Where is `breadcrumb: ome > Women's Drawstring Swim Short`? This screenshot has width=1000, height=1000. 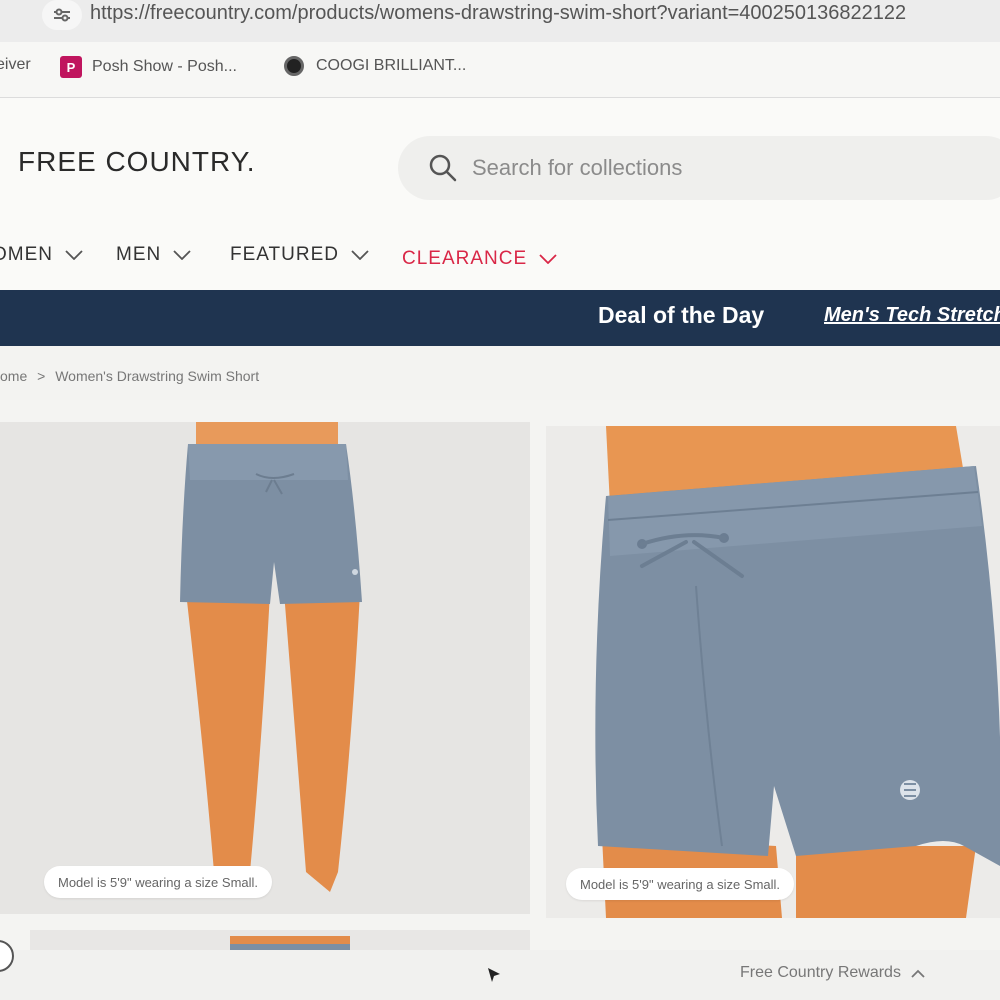
breadcrumb: ome > Women's Drawstring Swim Short is located at coordinates (132, 376).